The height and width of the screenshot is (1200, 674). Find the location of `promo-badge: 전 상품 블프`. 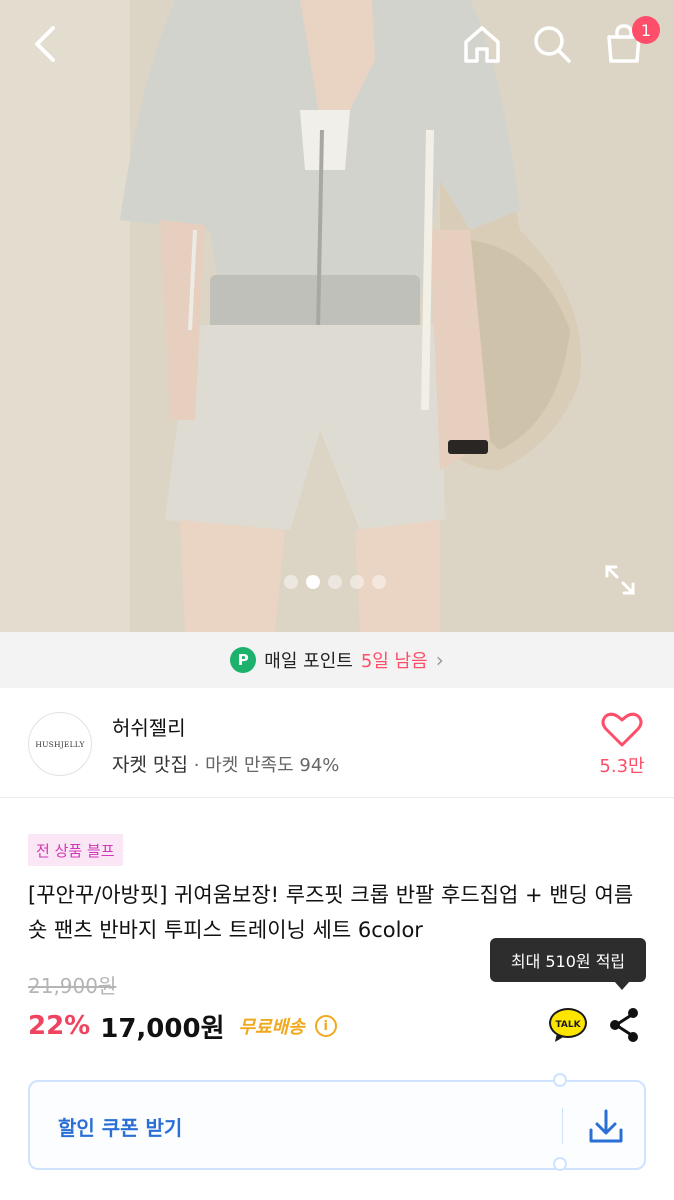

promo-badge: 전 상품 블프 is located at coordinates (75, 850).